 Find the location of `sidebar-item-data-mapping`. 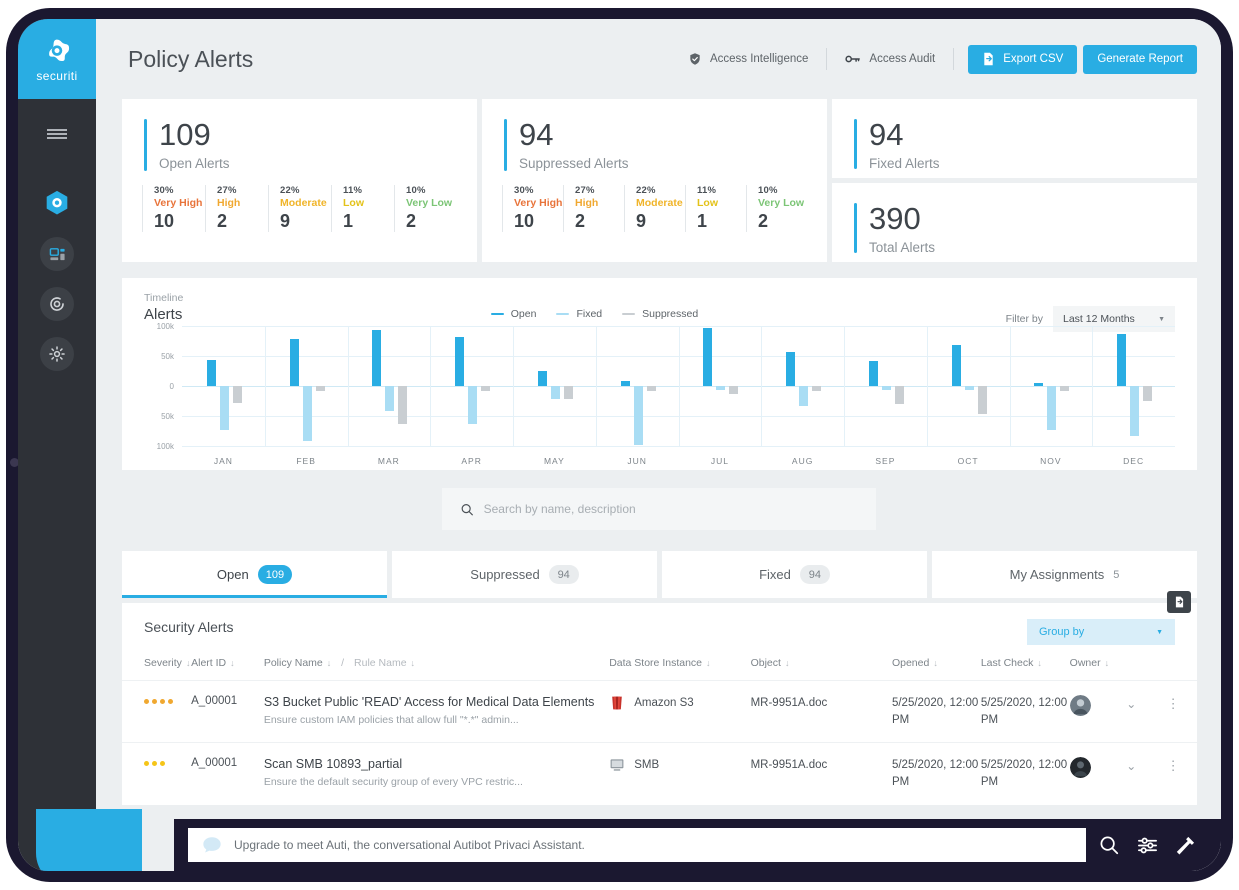

sidebar-item-data-mapping is located at coordinates (57, 254).